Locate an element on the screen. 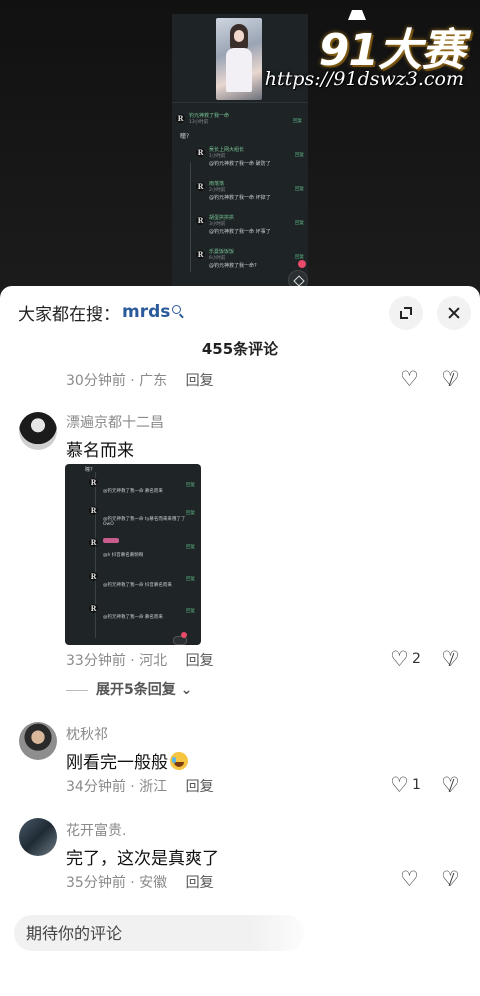 The width and height of the screenshot is (480, 996). comment-meta: 30分钟前 · 广东 回复 is located at coordinates (140, 380).